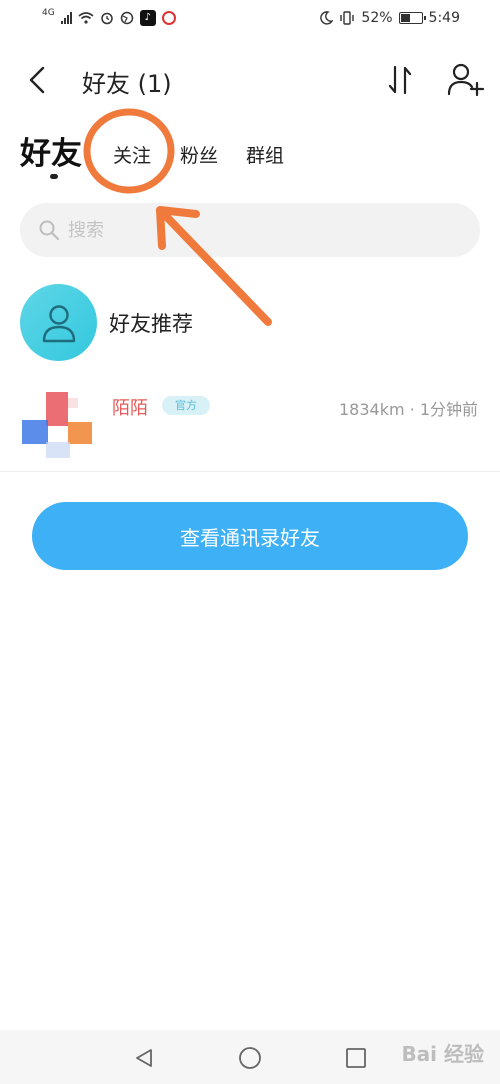  I want to click on recommend-avatar, so click(58, 322).